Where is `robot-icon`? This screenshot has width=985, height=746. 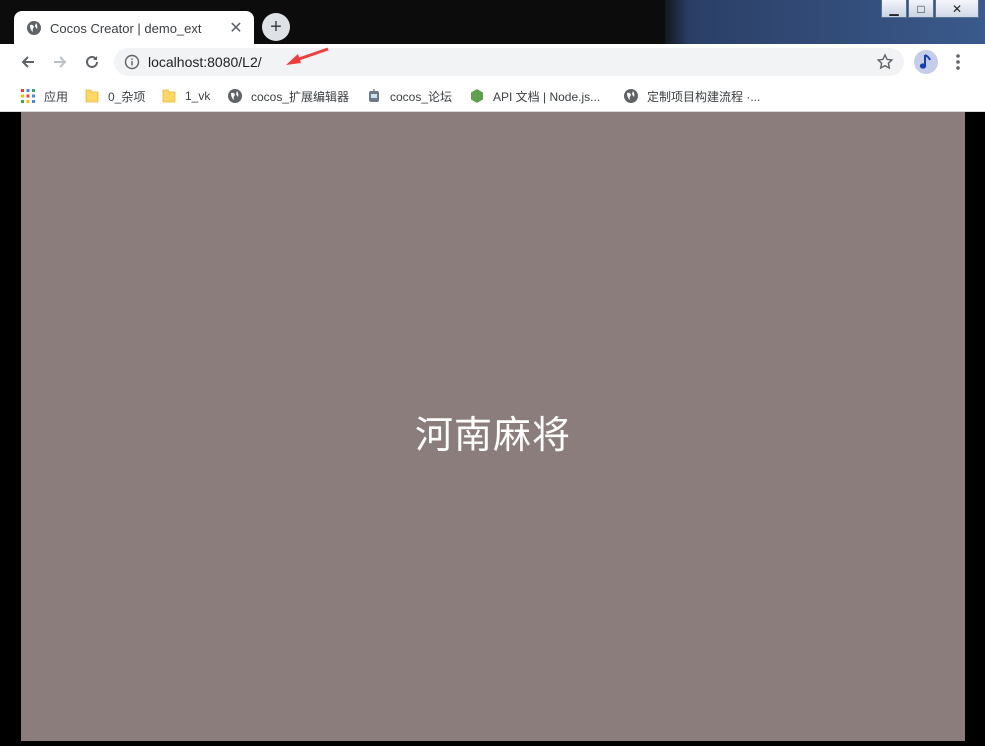 robot-icon is located at coordinates (374, 95).